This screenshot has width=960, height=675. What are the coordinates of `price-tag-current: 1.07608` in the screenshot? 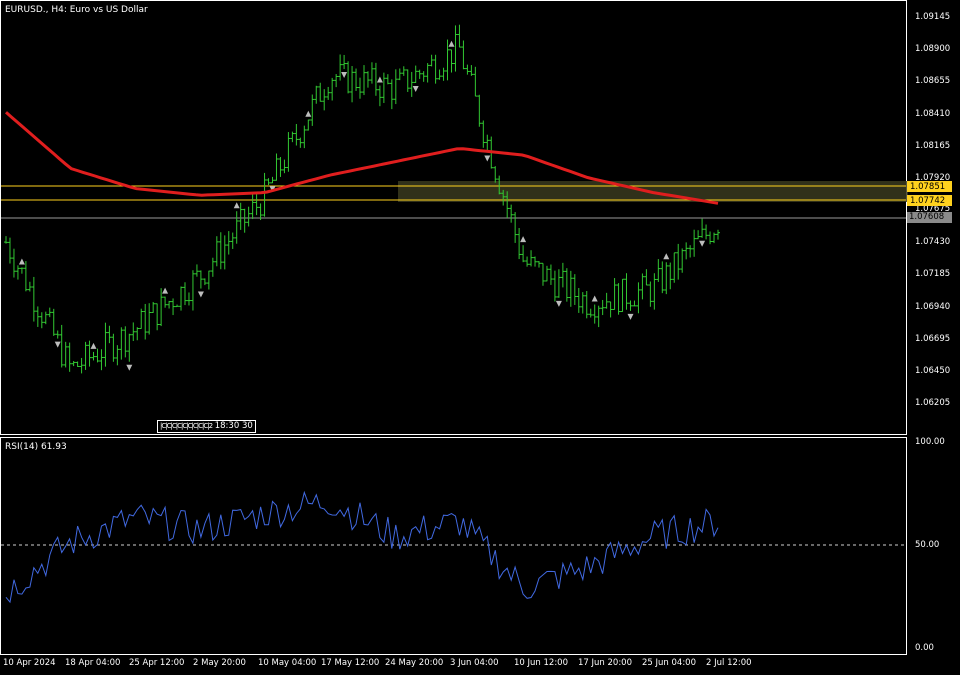 It's located at (929, 217).